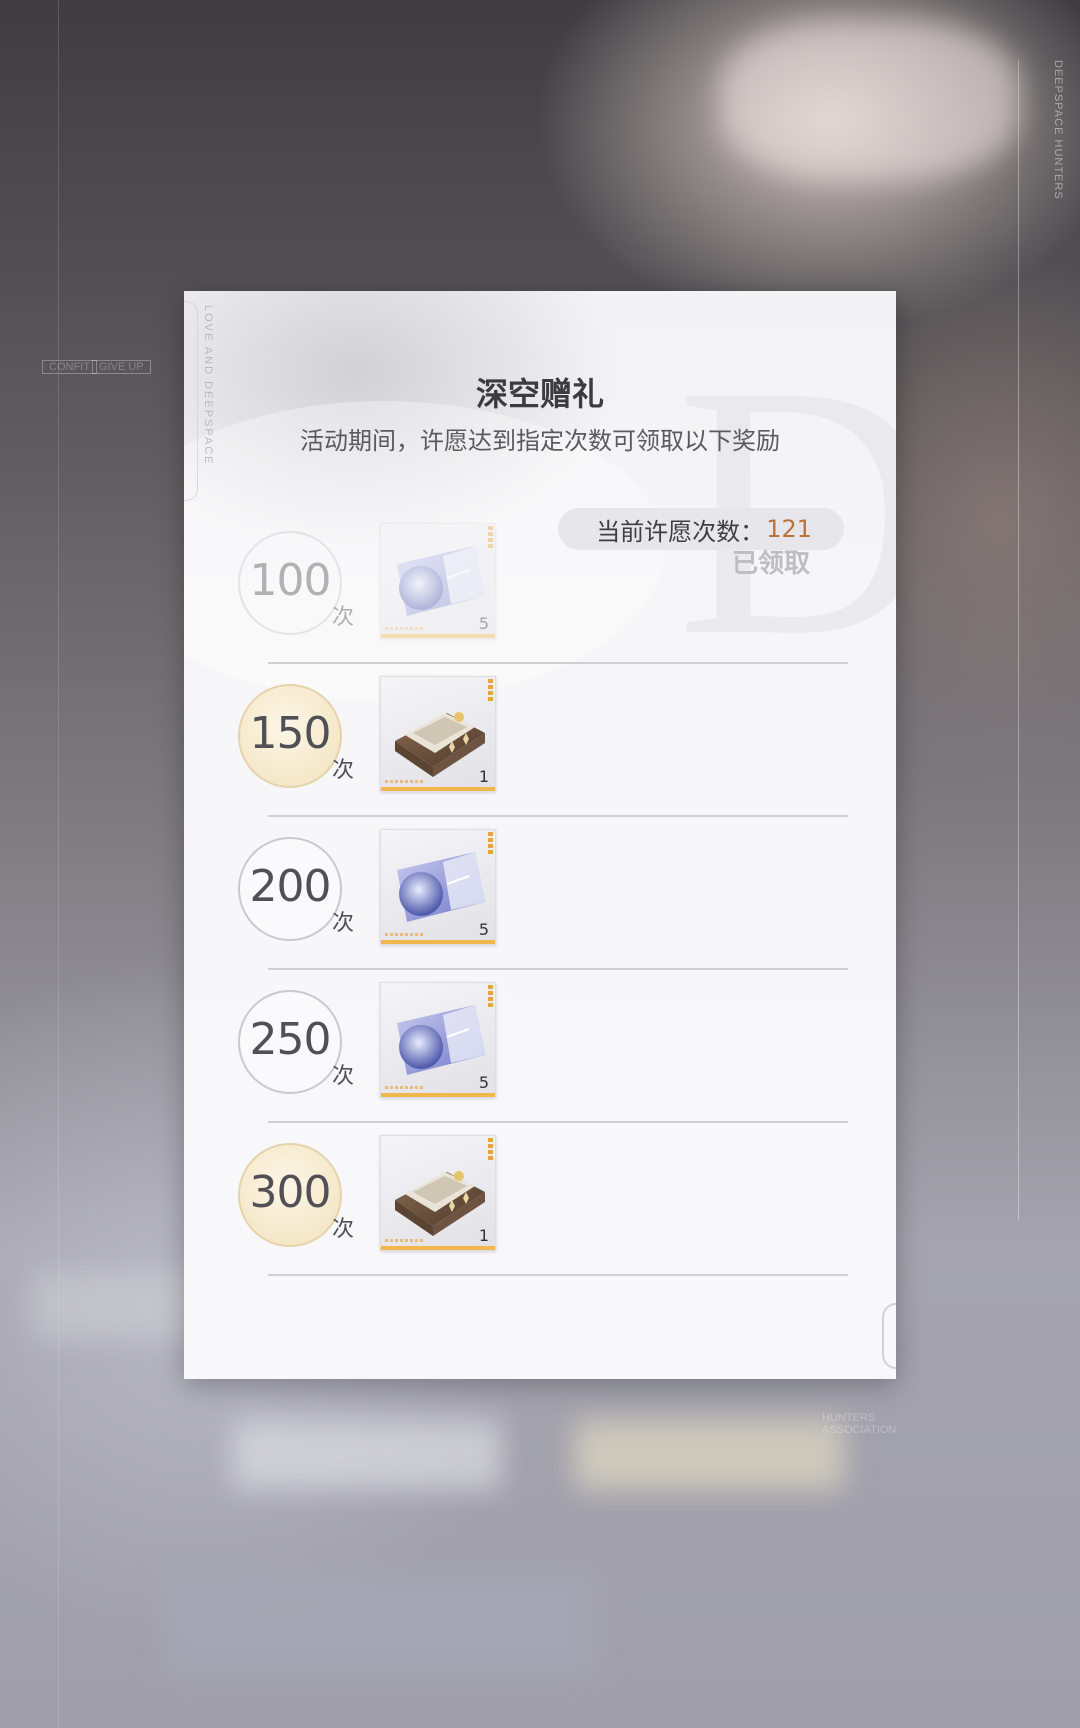 This screenshot has width=1080, height=1728. What do you see at coordinates (558, 1275) in the screenshot?
I see `row-divider` at bounding box center [558, 1275].